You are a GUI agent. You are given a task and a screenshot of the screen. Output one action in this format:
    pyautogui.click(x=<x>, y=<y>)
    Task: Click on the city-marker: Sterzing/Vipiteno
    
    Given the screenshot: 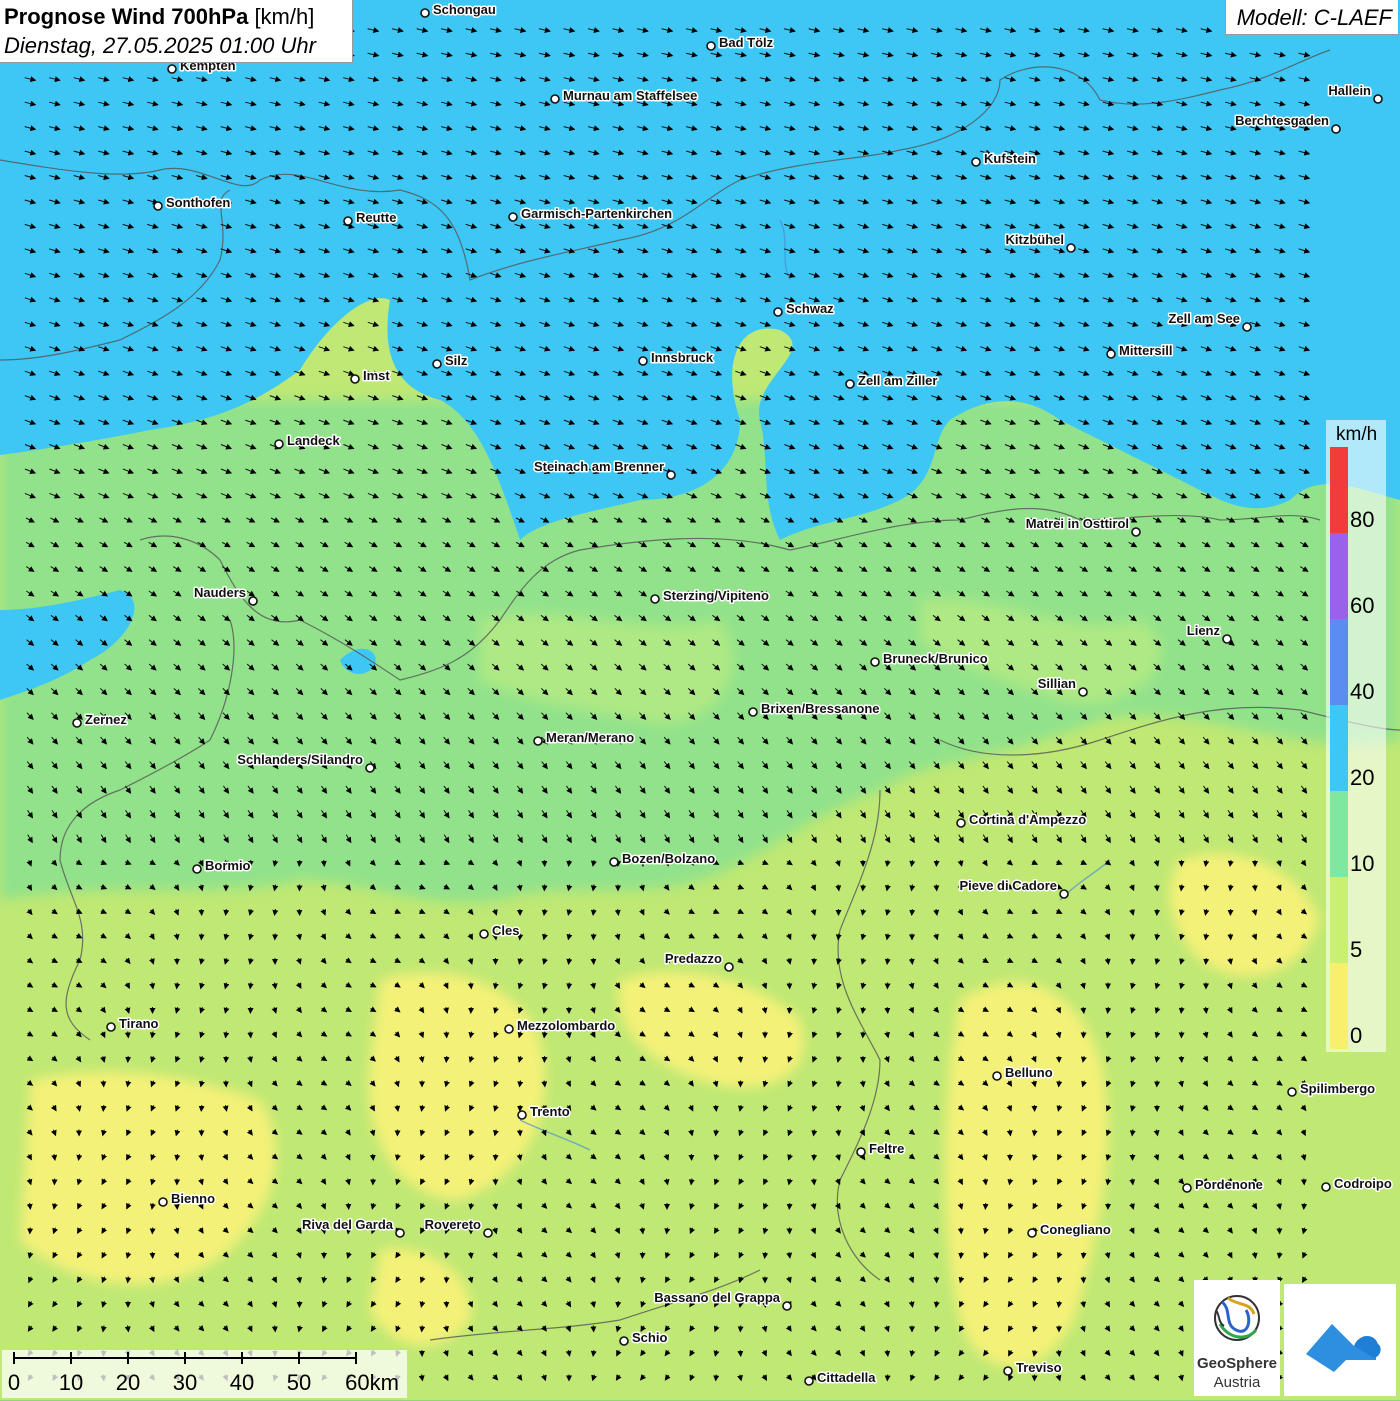 What is the action you would take?
    pyautogui.click(x=710, y=595)
    